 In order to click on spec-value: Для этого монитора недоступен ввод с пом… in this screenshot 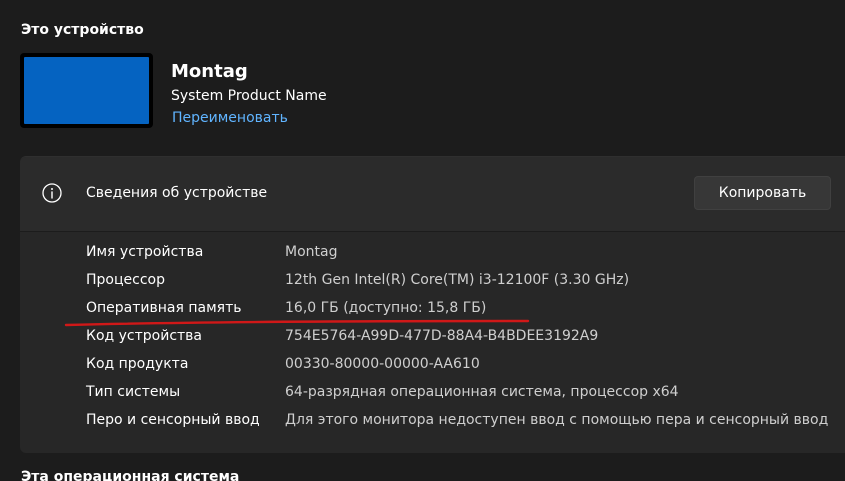, I will do `click(557, 420)`.